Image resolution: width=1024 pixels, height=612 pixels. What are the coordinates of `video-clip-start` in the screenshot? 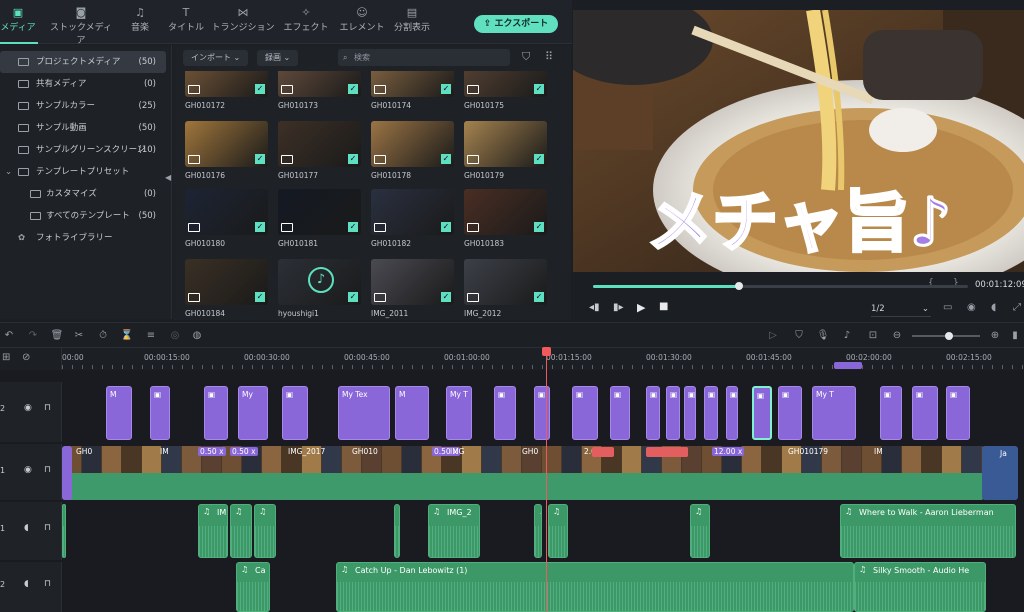 It's located at (67, 473).